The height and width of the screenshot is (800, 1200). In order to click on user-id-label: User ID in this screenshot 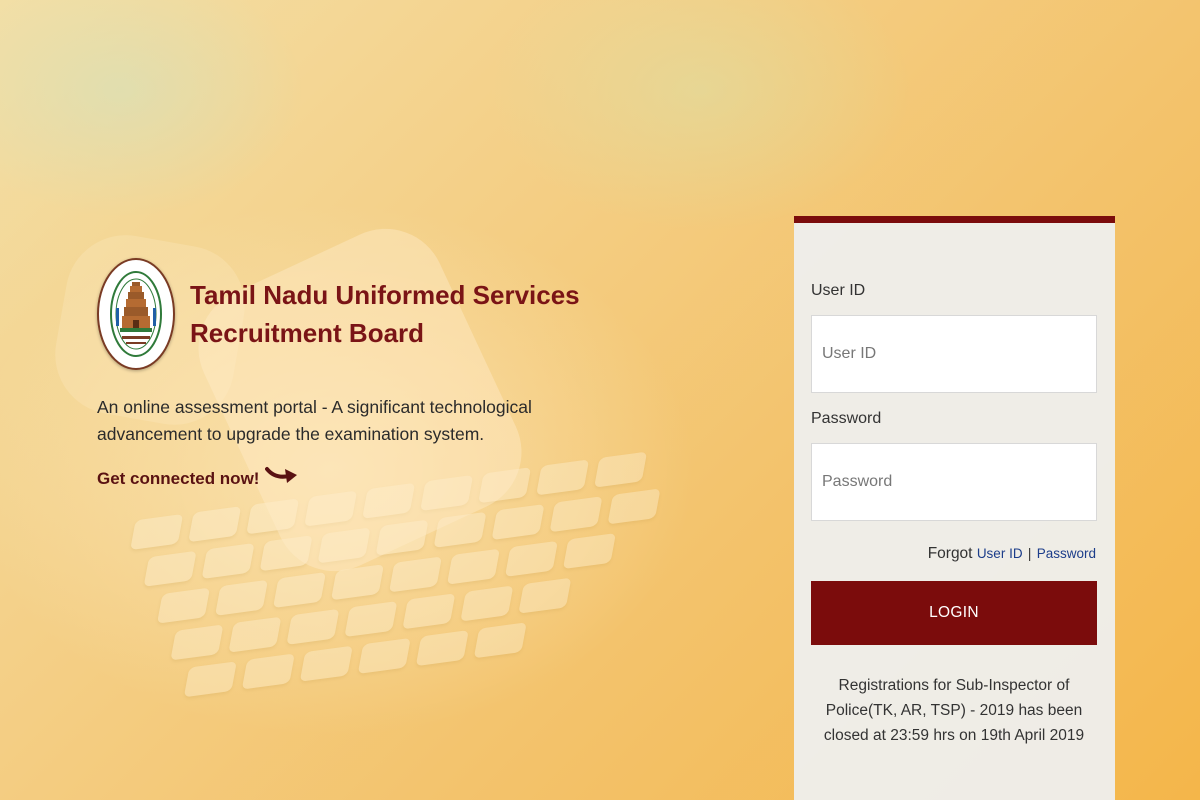, I will do `click(838, 290)`.